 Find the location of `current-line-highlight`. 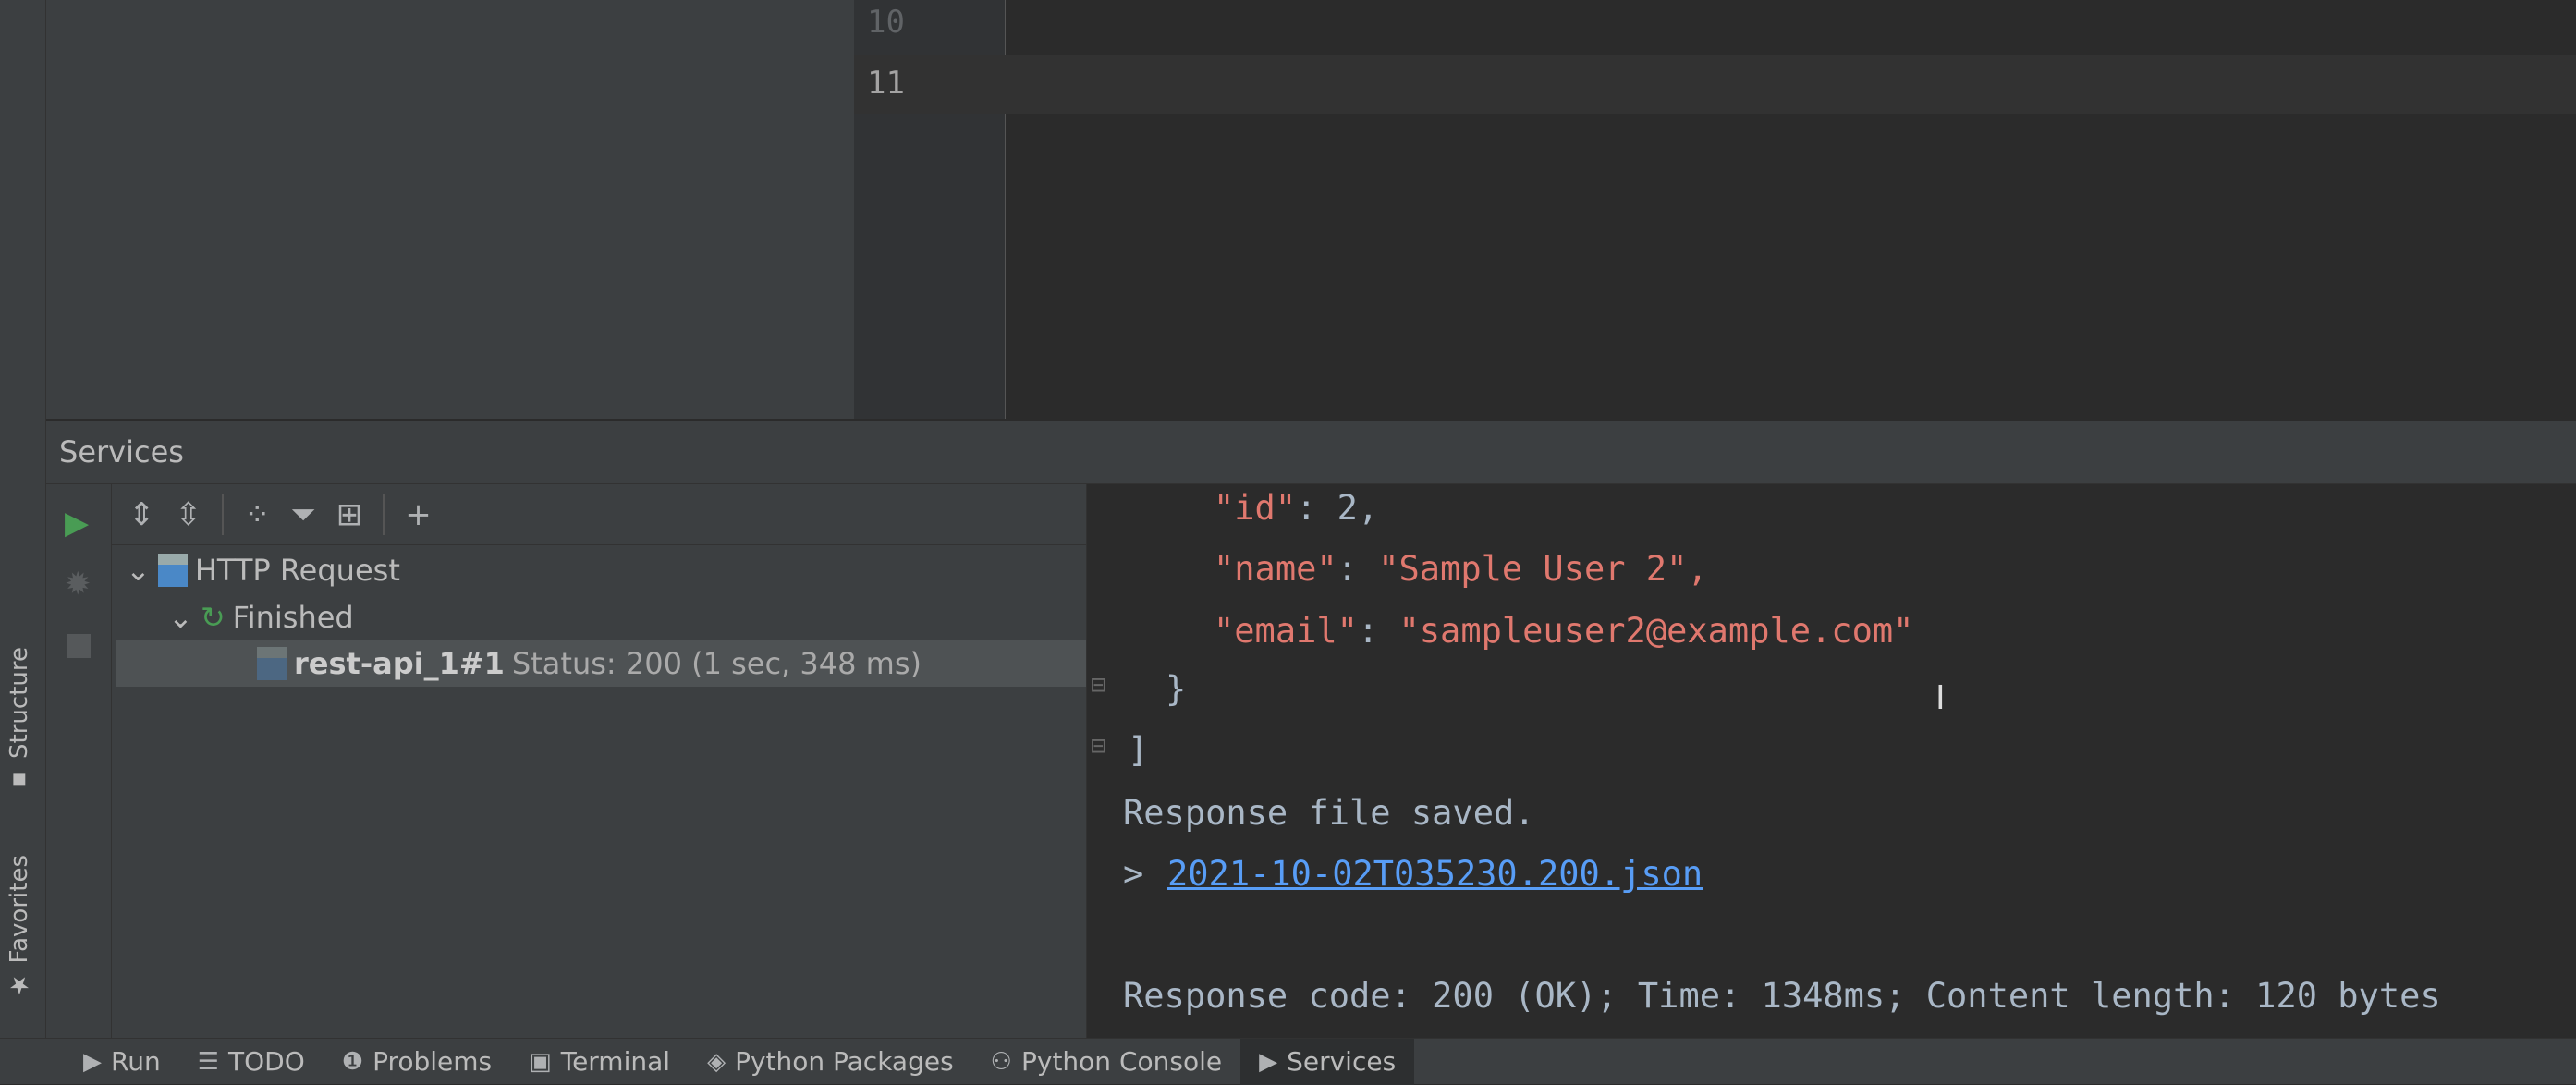

current-line-highlight is located at coordinates (1715, 84).